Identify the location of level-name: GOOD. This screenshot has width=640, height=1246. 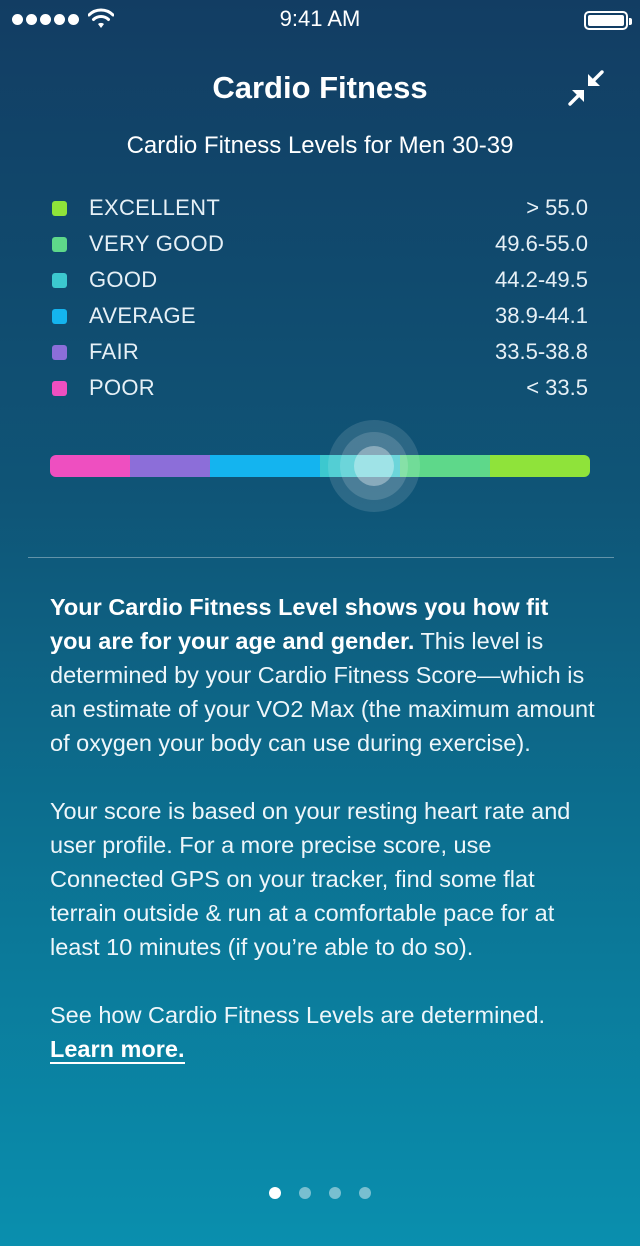
(123, 279).